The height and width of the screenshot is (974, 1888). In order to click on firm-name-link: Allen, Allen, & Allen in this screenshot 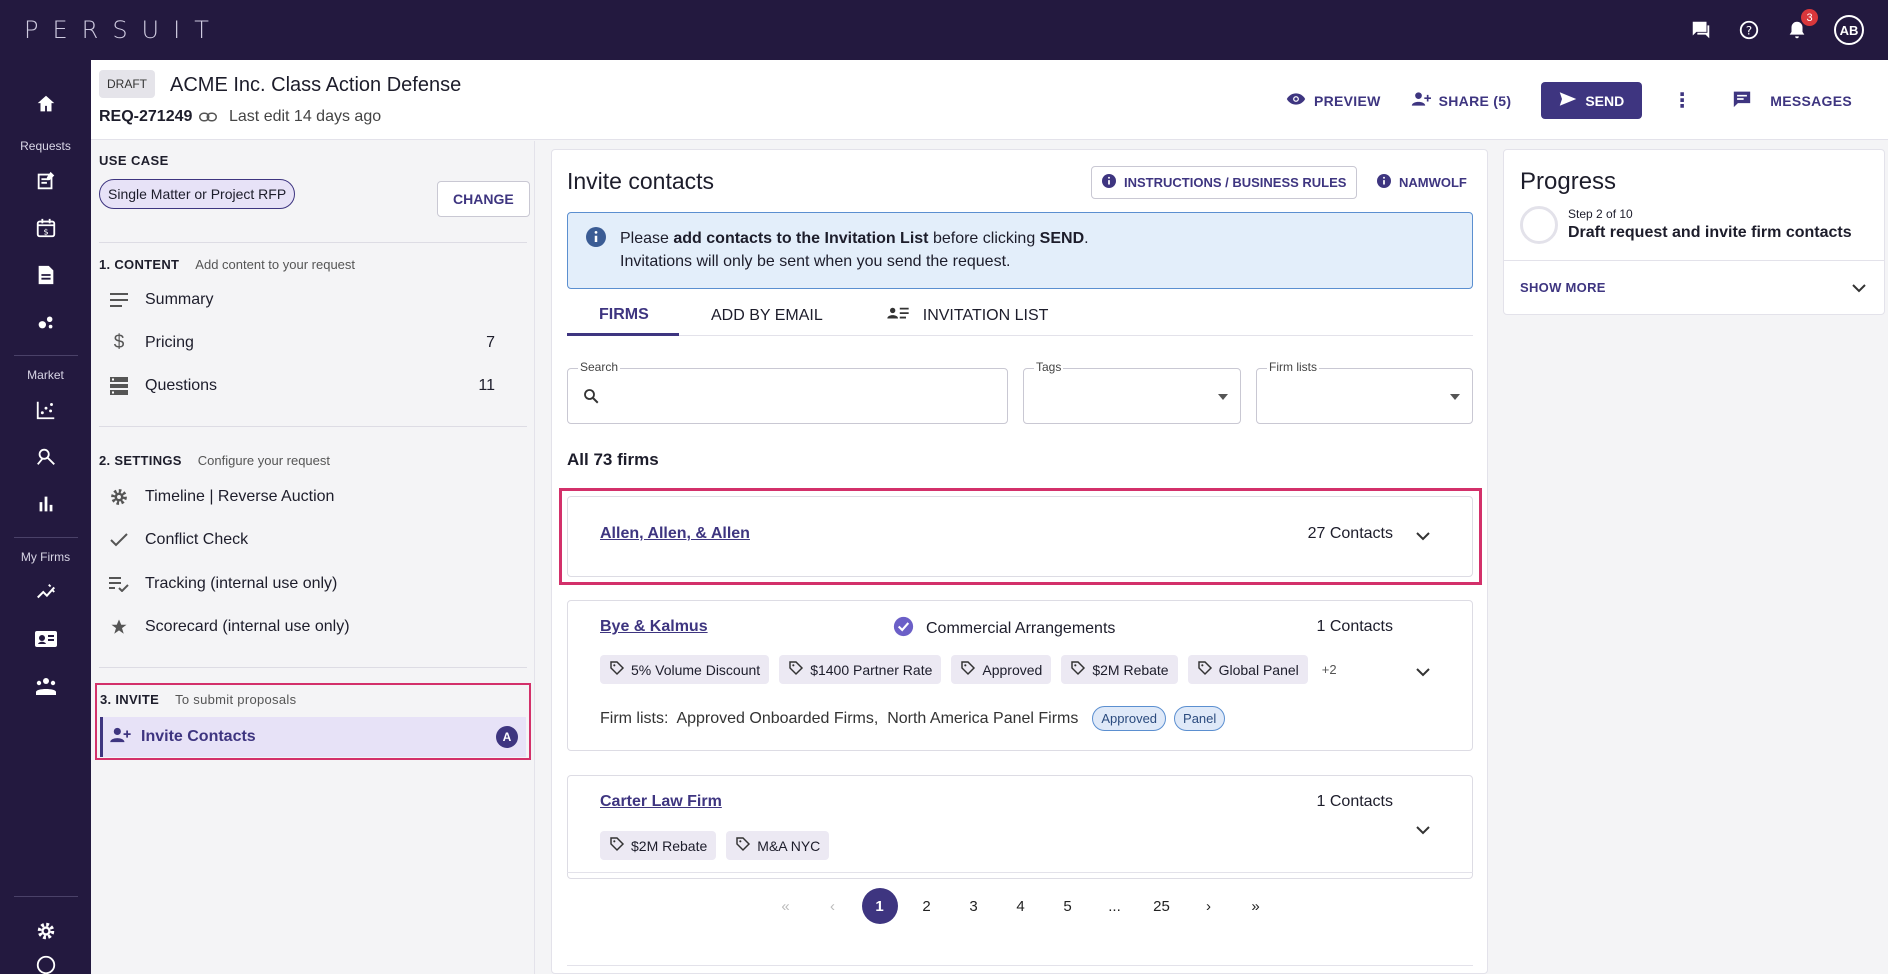, I will do `click(675, 534)`.